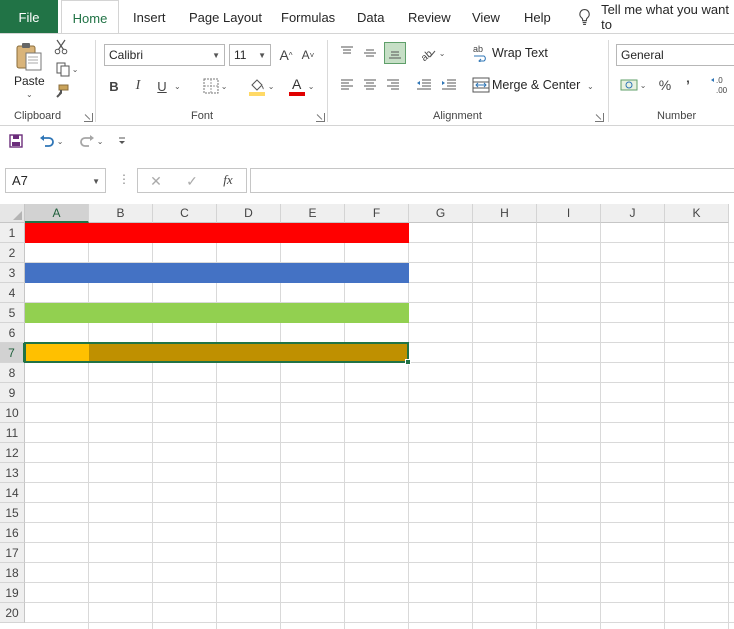  I want to click on row-header-2: 2, so click(12, 253).